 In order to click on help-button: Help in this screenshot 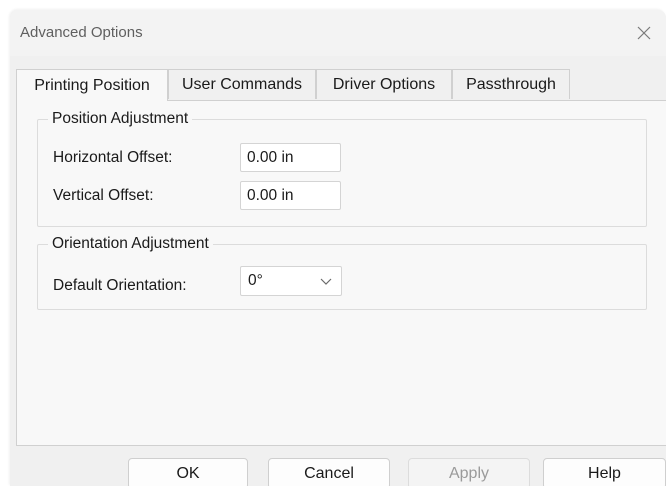, I will do `click(604, 472)`.